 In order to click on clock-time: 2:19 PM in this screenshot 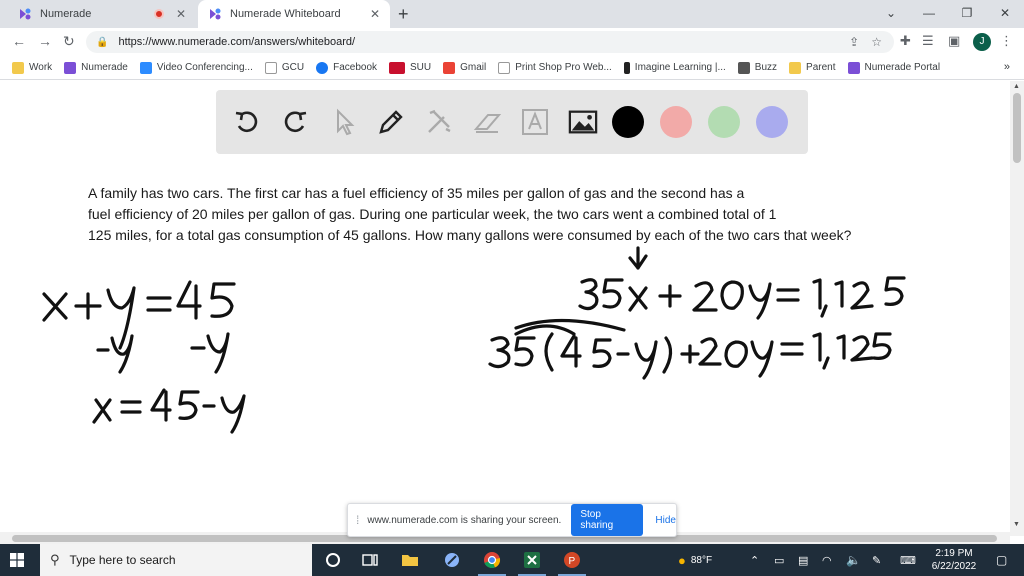, I will do `click(954, 553)`.